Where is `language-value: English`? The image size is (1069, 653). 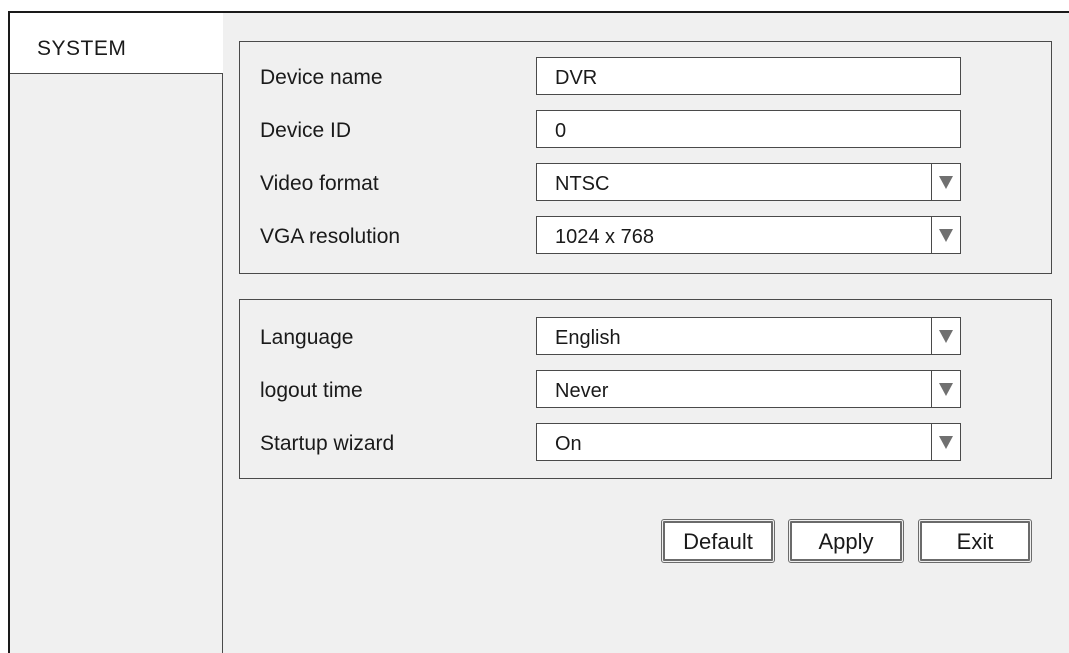 language-value: English is located at coordinates (588, 338).